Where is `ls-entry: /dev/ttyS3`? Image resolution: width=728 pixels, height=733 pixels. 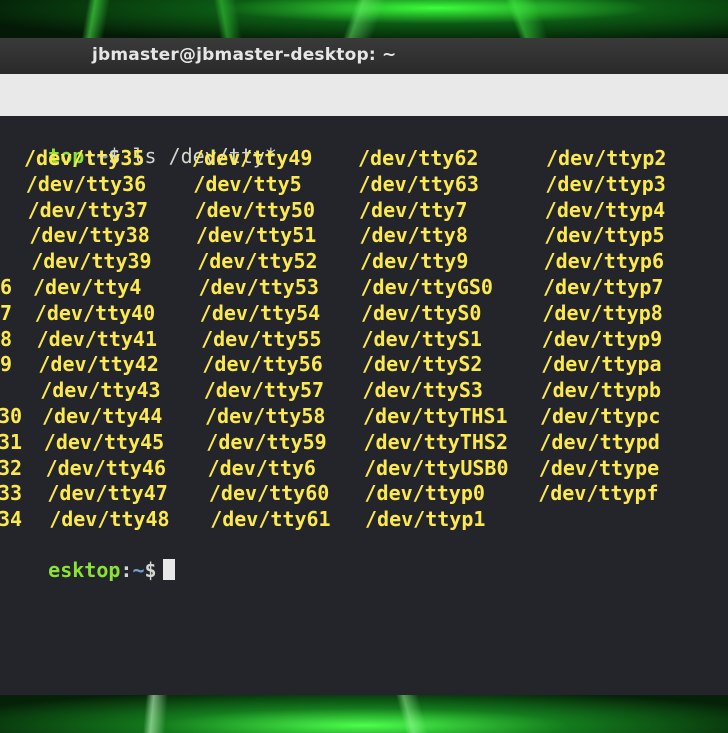 ls-entry: /dev/ttyS3 is located at coordinates (422, 390).